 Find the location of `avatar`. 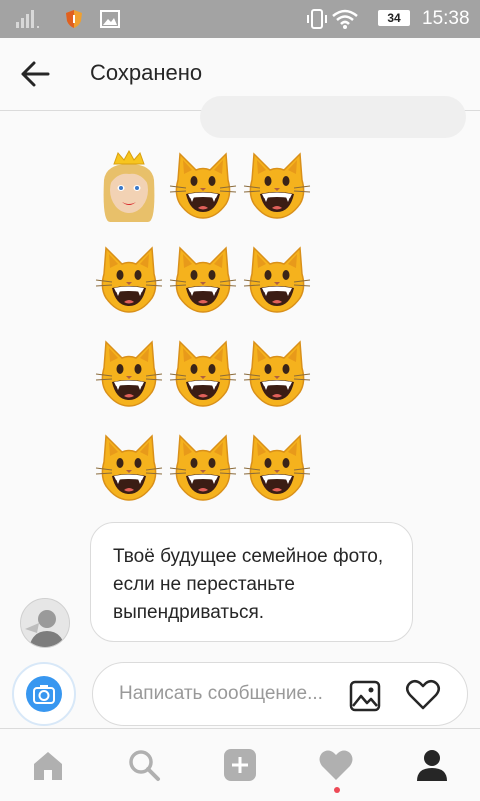

avatar is located at coordinates (45, 623).